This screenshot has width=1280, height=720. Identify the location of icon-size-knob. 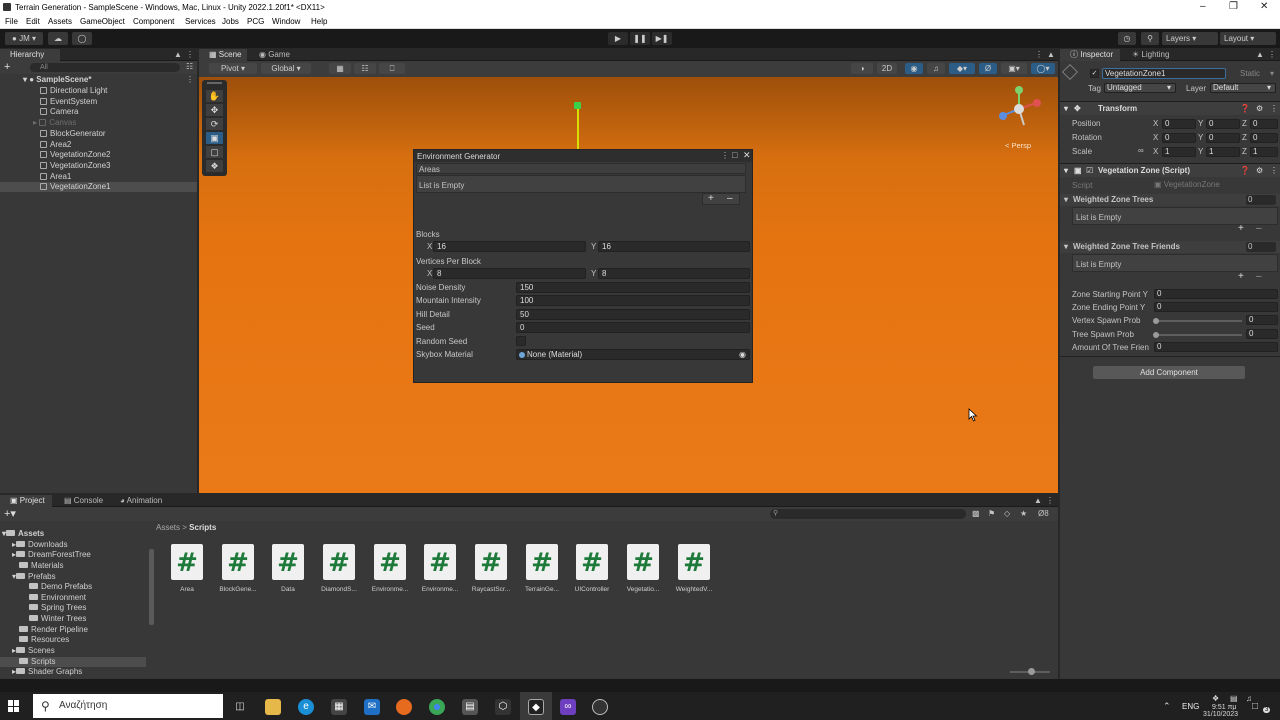
(1031, 671).